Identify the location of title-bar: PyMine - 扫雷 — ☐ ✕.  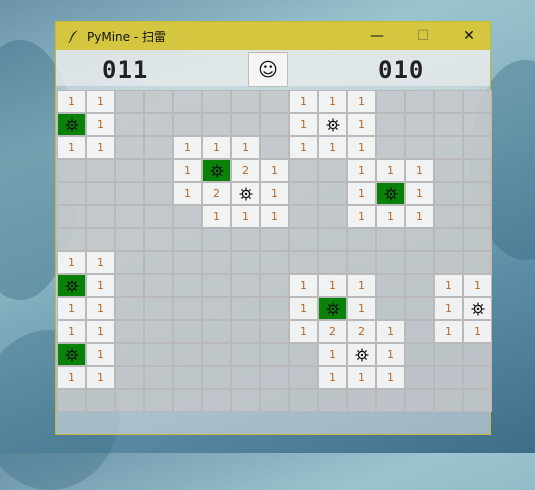
(273, 36).